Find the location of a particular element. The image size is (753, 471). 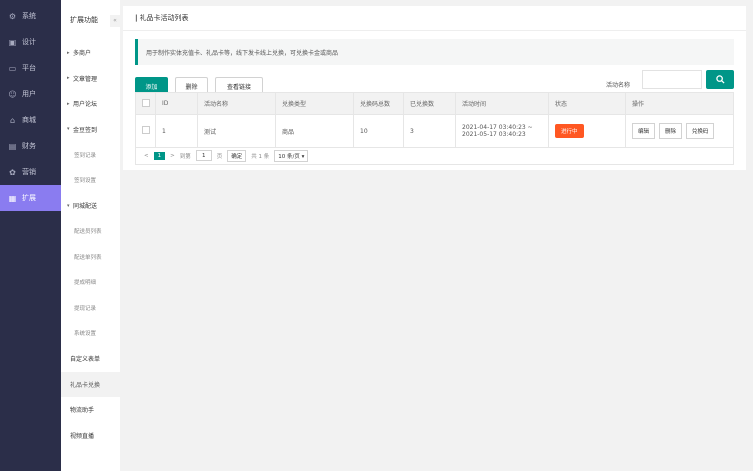

nav-item: ⚙ 系统 is located at coordinates (30, 16).